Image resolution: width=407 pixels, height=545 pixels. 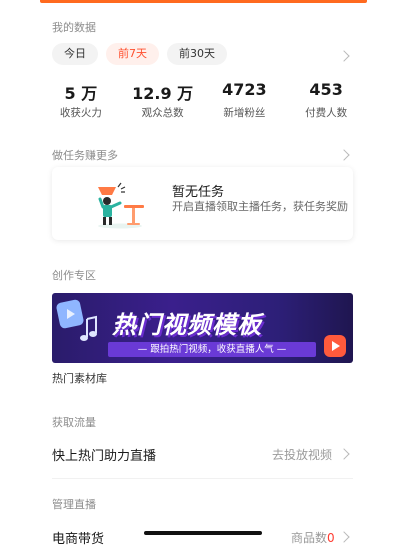 I want to click on product-count-value: 0, so click(x=331, y=538).